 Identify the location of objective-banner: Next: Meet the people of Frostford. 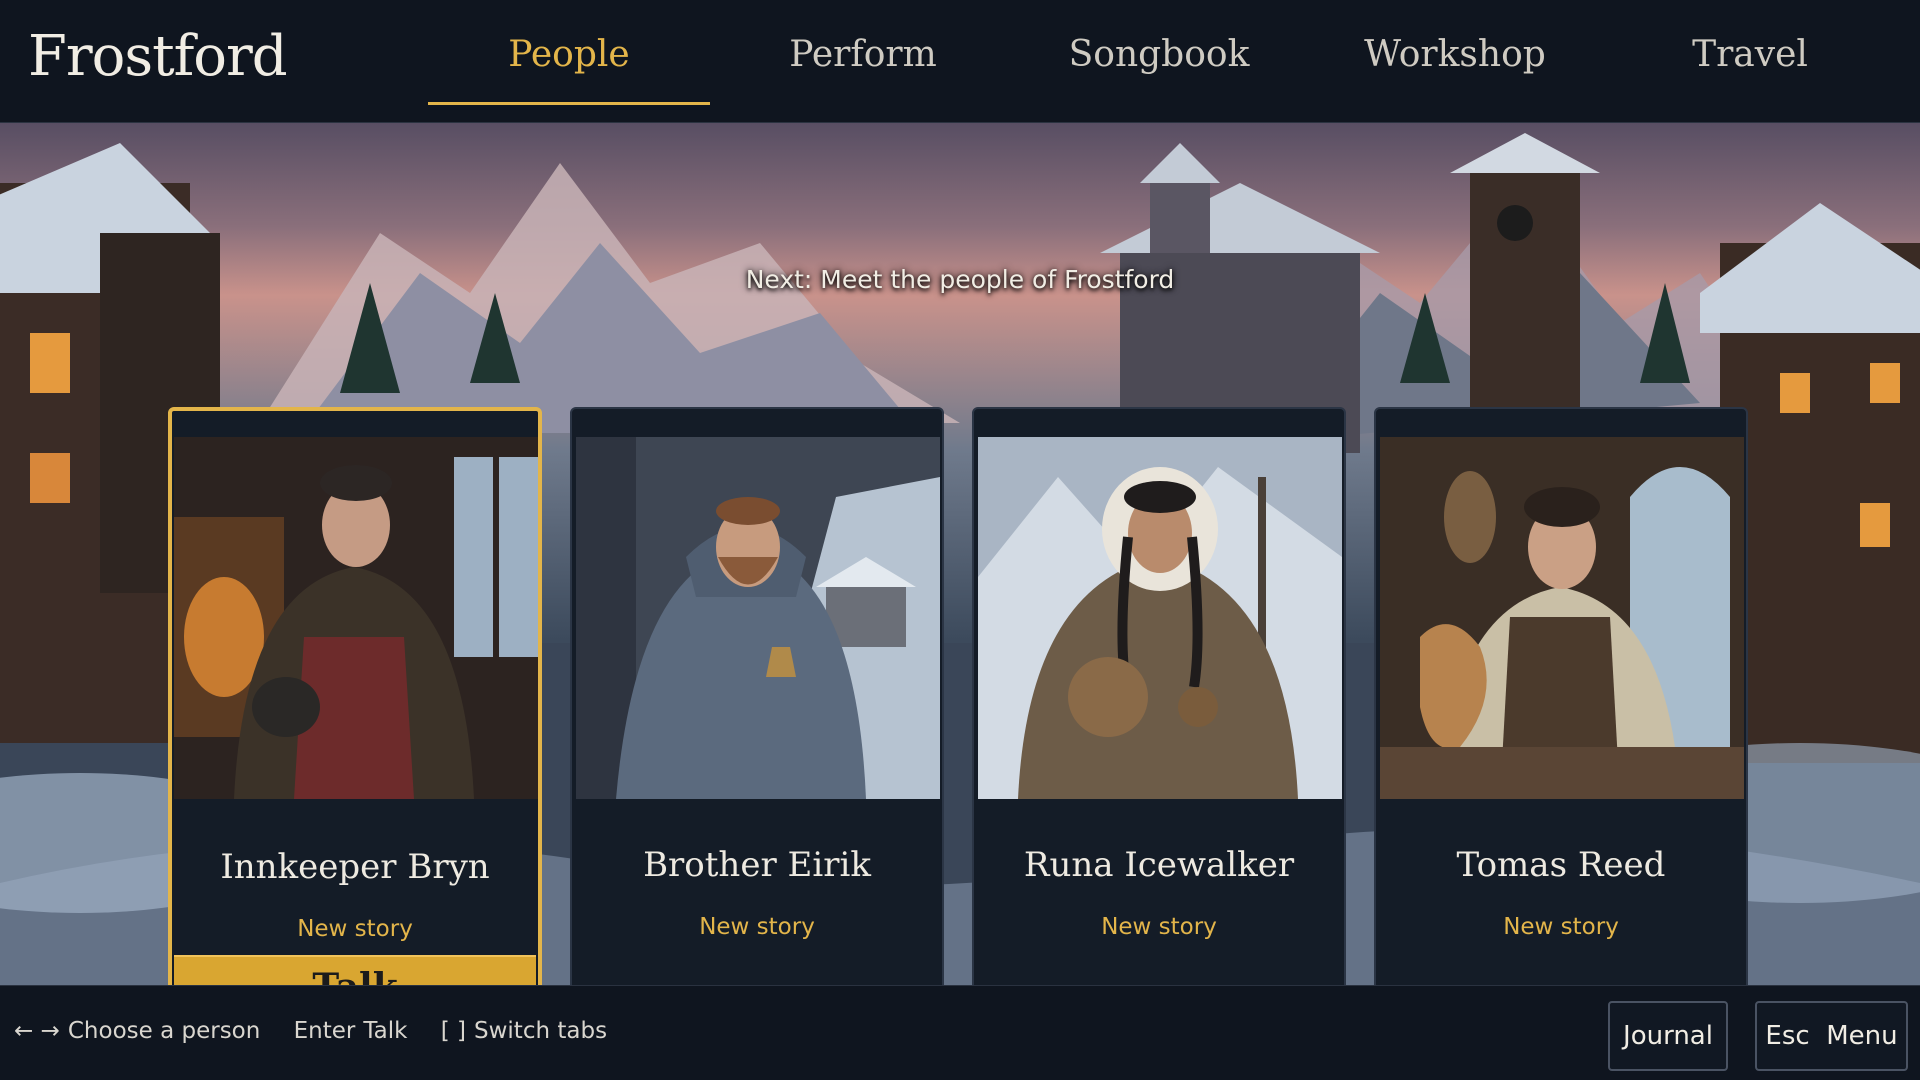
(960, 279).